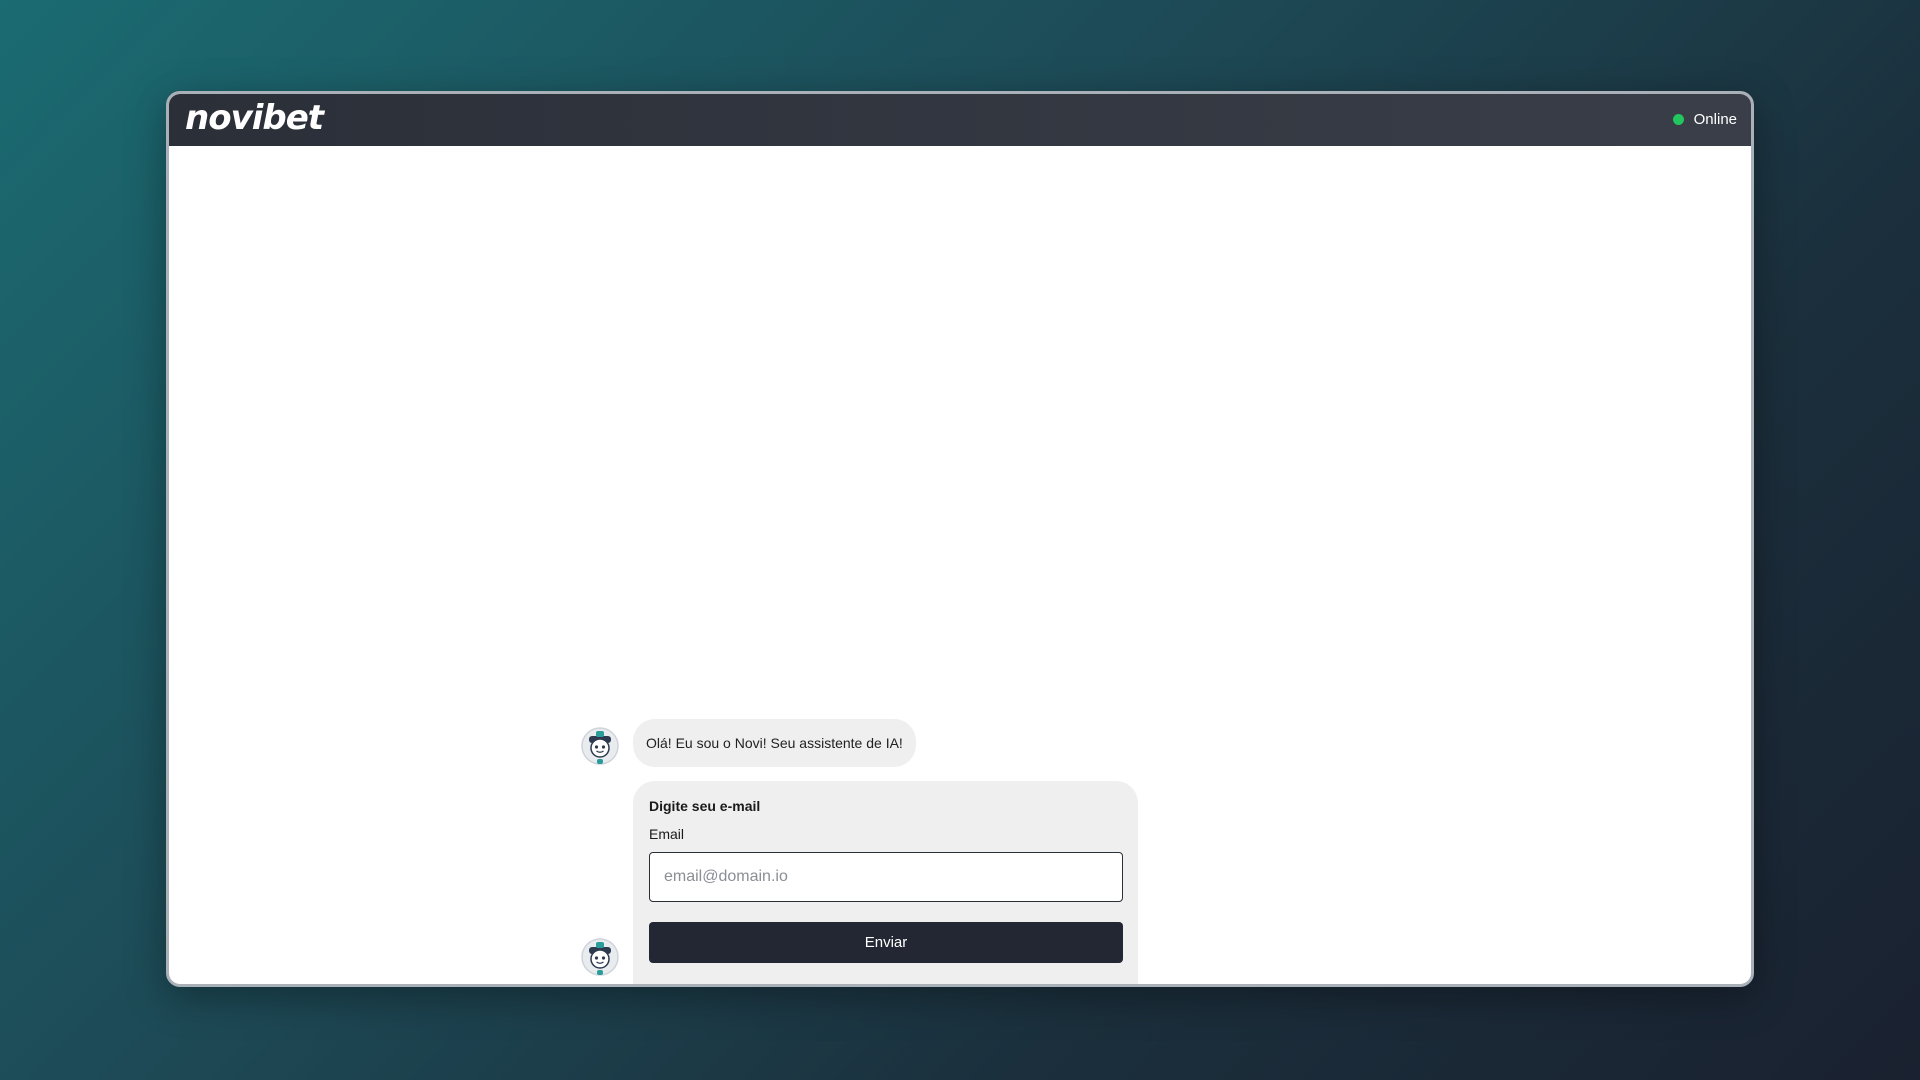 The width and height of the screenshot is (1920, 1080). I want to click on brand-logo: novibet, so click(254, 118).